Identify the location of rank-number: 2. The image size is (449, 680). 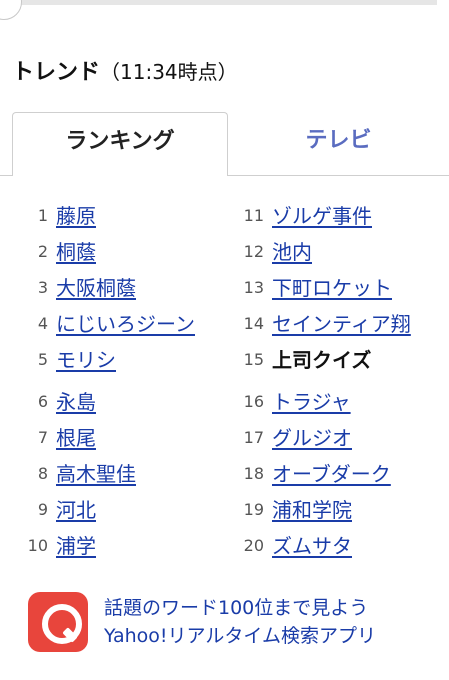
(42, 251).